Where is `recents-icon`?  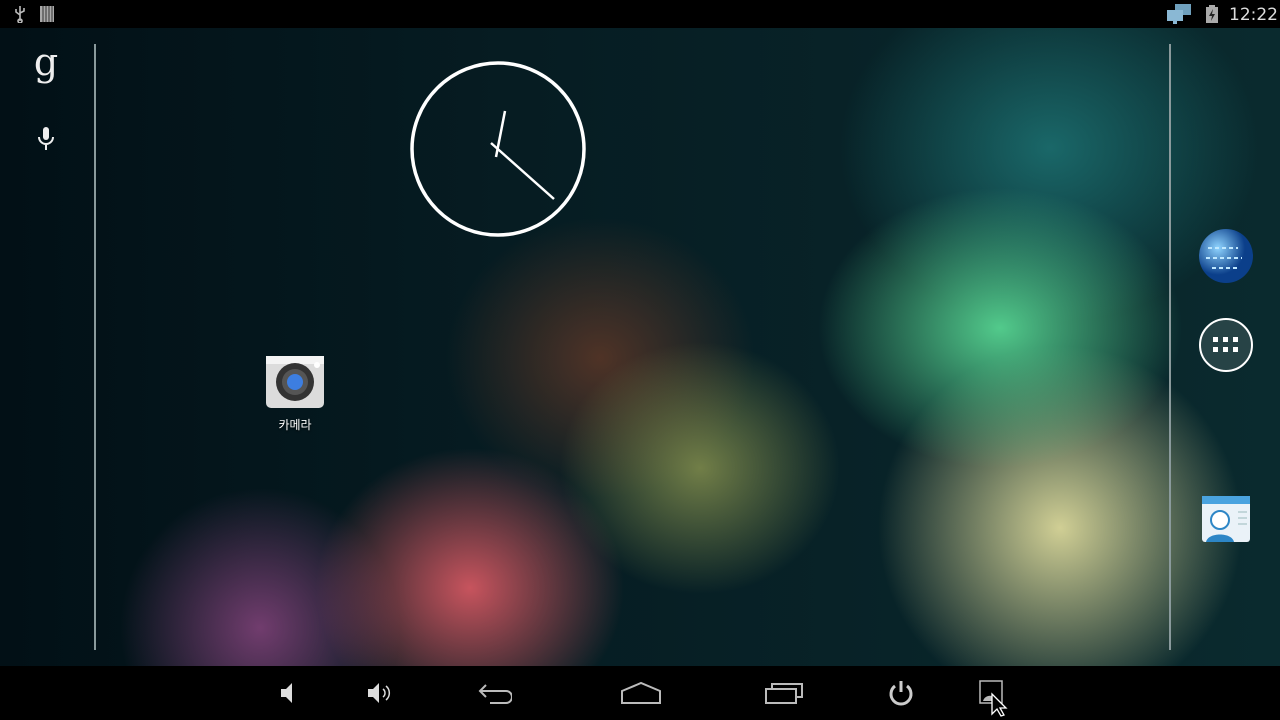
recents-icon is located at coordinates (784, 693).